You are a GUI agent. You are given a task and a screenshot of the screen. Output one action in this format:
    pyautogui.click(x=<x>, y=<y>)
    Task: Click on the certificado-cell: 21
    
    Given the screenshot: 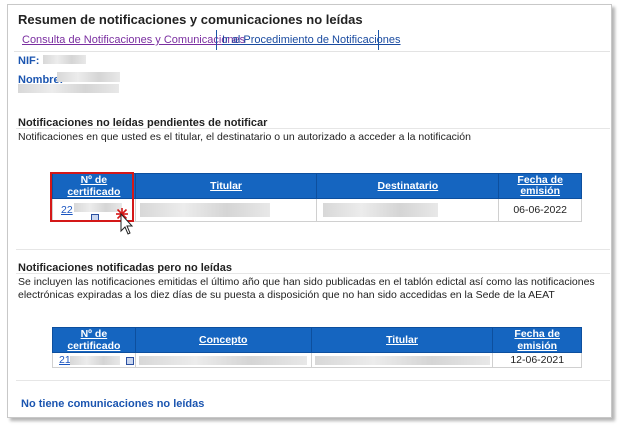 What is the action you would take?
    pyautogui.click(x=94, y=360)
    